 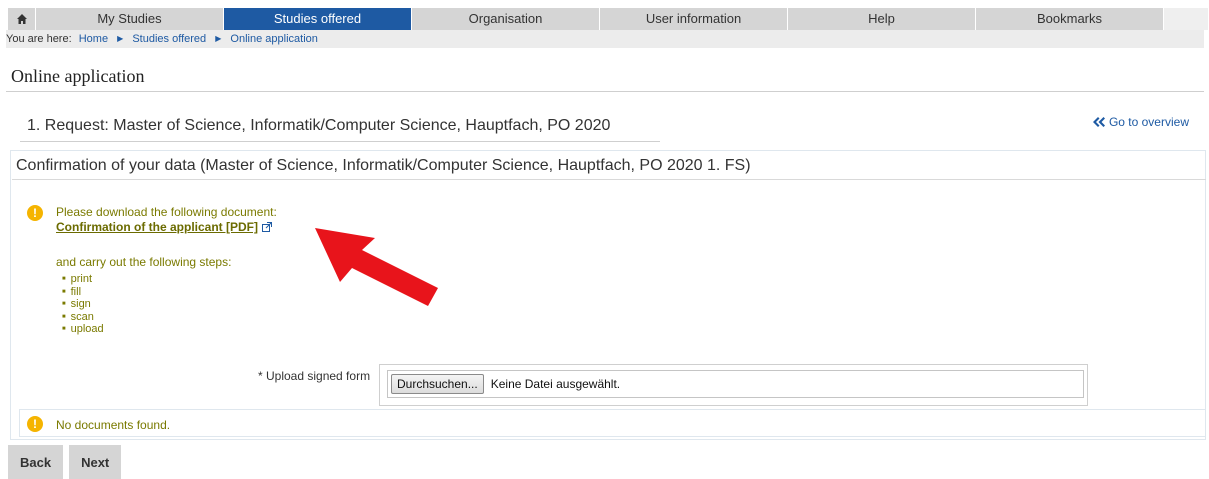 I want to click on page-title: Online application, so click(x=78, y=76).